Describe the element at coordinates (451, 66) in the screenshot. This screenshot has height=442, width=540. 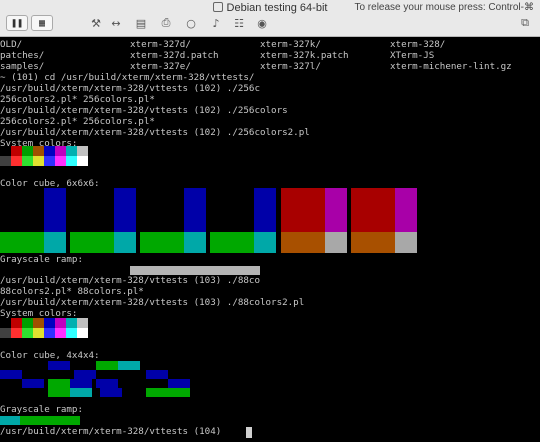
I see `listing-item: xterm-michener-lint.gz` at that location.